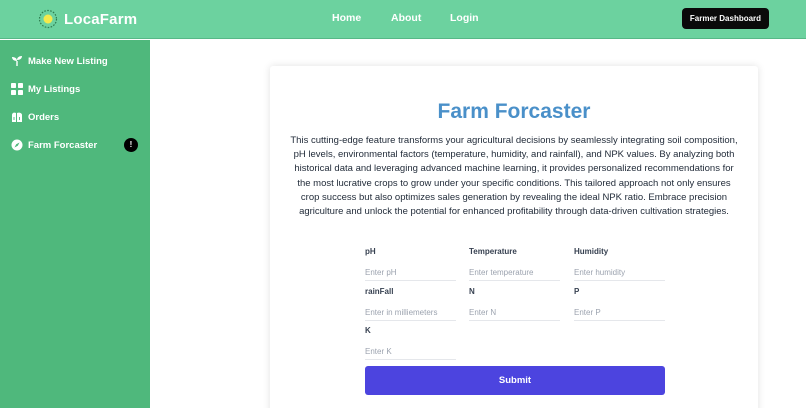  Describe the element at coordinates (370, 251) in the screenshot. I see `field-label: pH` at that location.